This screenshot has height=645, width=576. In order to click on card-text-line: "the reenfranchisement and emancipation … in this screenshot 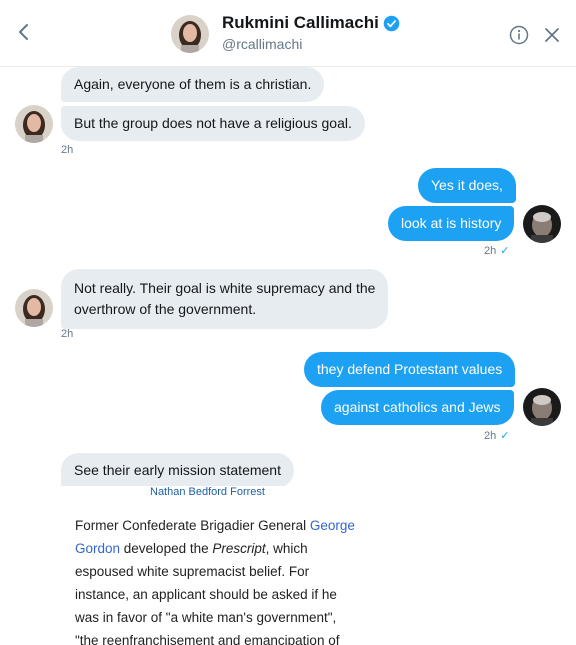, I will do `click(207, 639)`.